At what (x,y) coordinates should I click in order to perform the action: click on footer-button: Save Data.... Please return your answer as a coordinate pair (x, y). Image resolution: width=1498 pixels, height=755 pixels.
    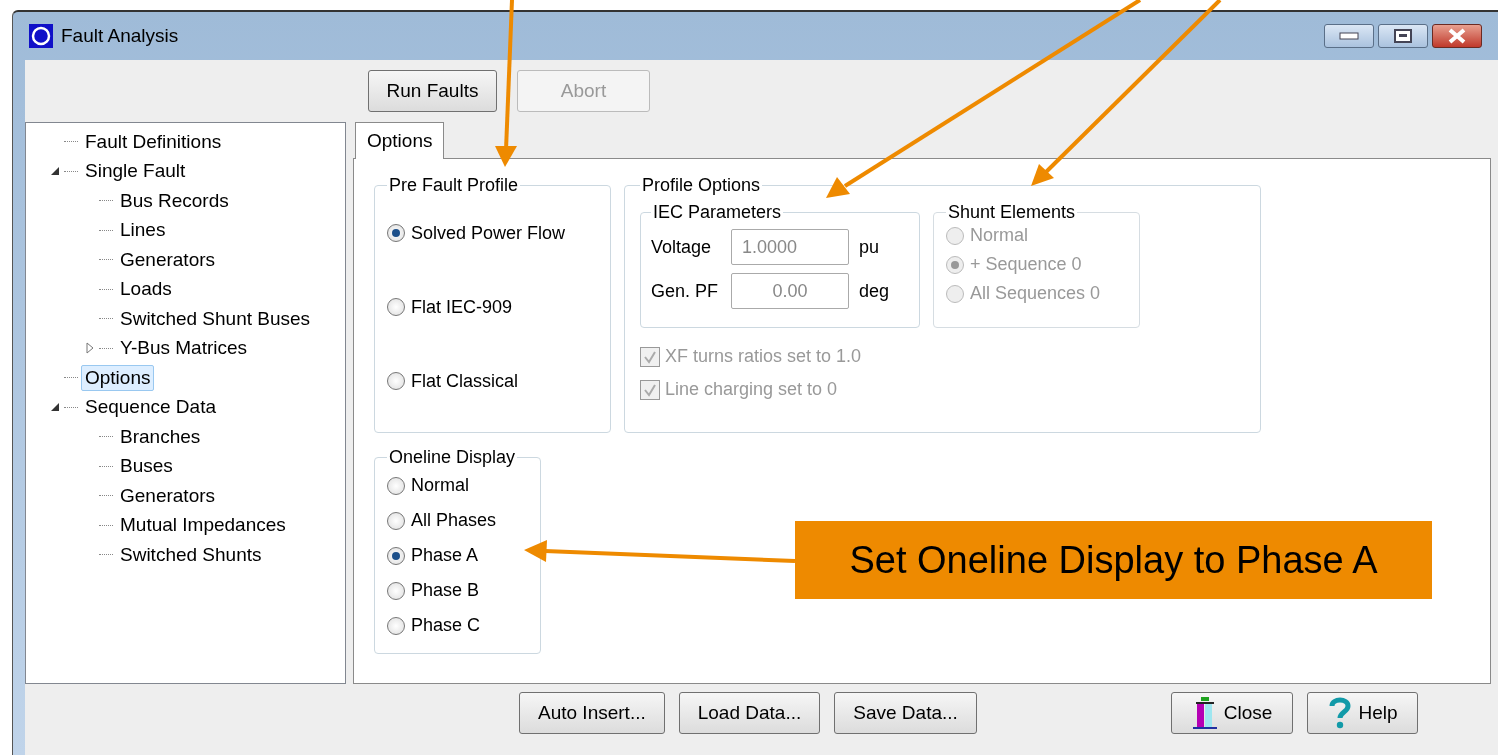
    Looking at the image, I should click on (905, 713).